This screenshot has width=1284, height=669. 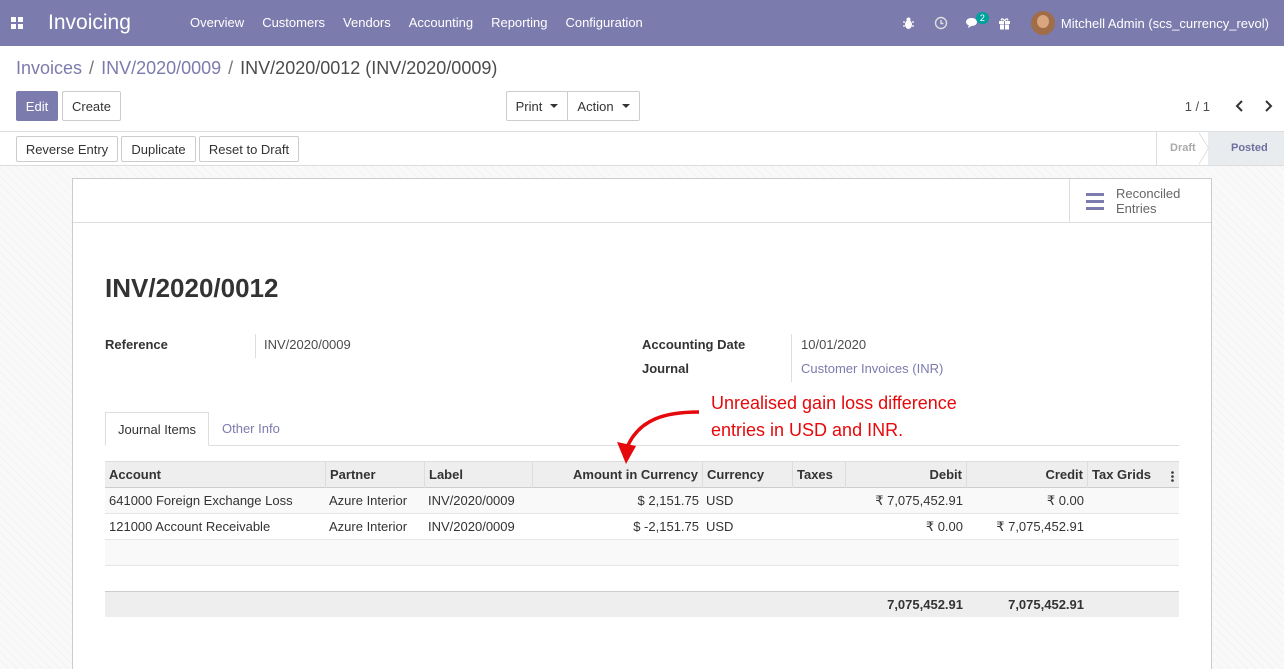 What do you see at coordinates (834, 403) in the screenshot?
I see `annotation-line1: Unrealised gain loss difference` at bounding box center [834, 403].